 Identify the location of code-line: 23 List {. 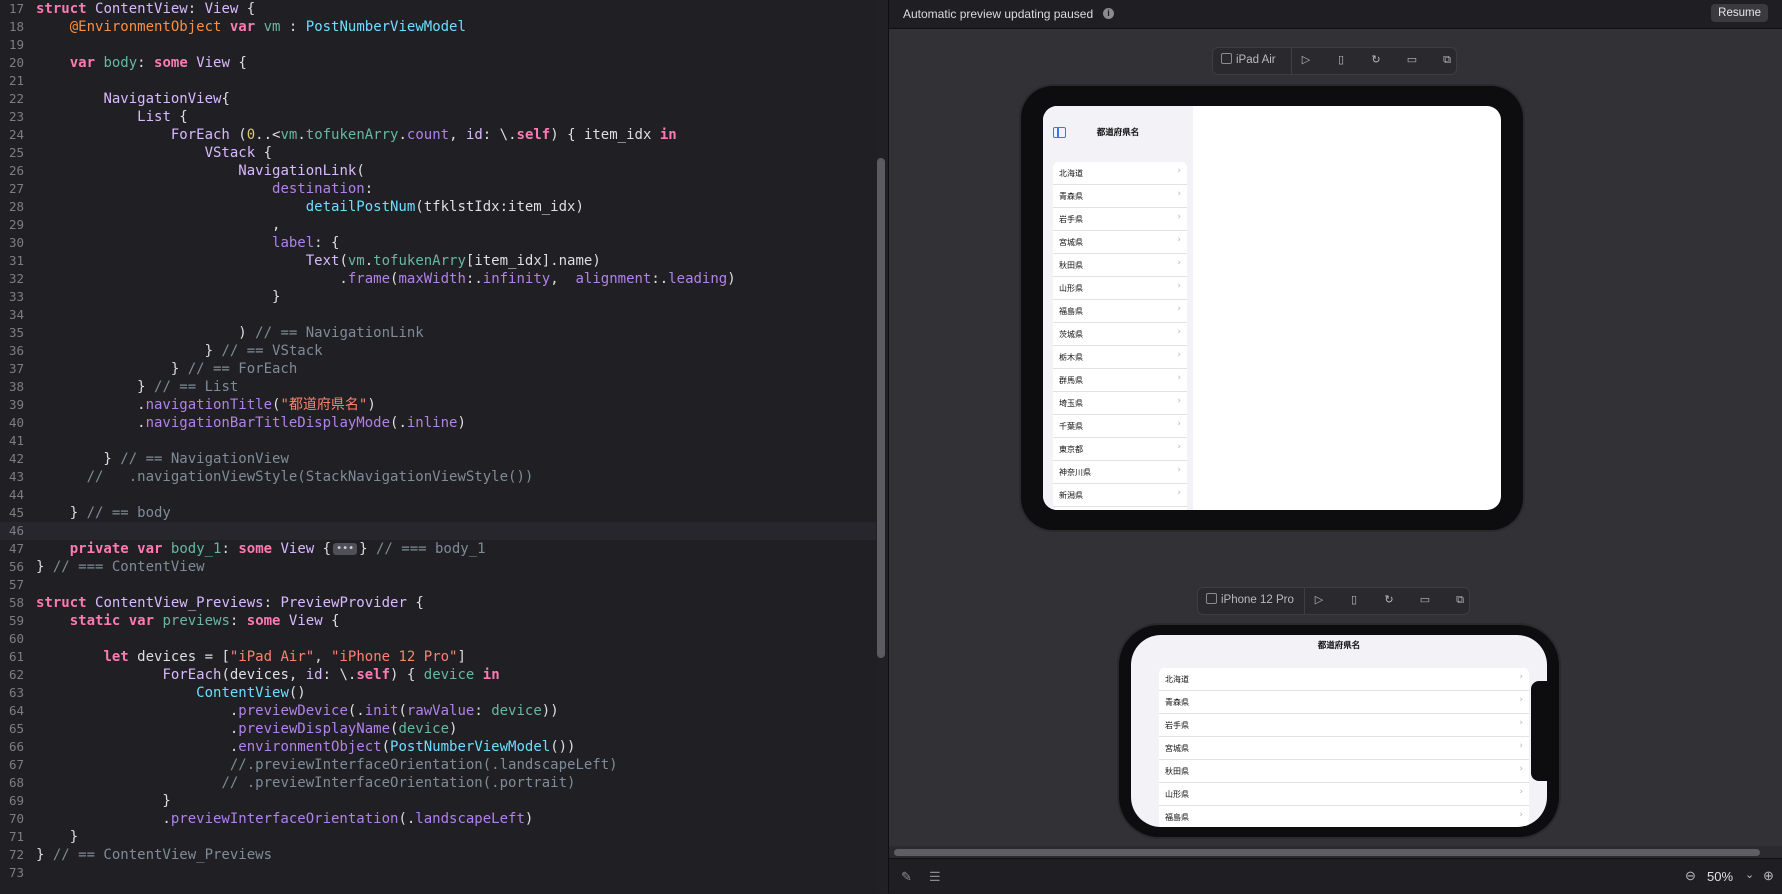
(438, 117).